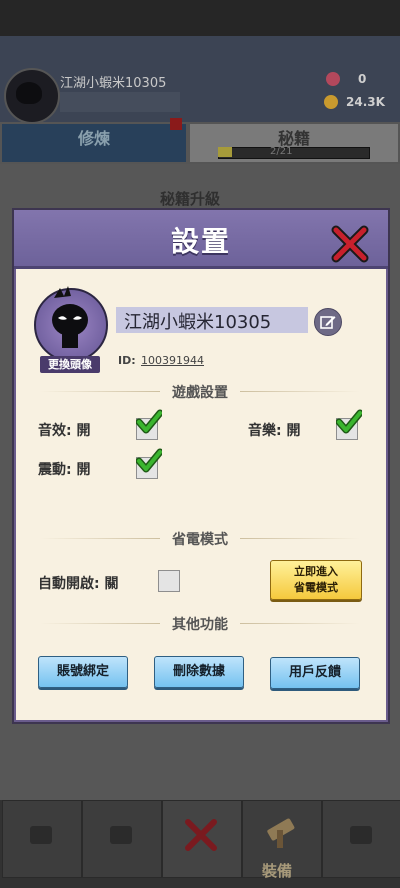  What do you see at coordinates (64, 470) in the screenshot?
I see `vibration-label: 震動: 開` at bounding box center [64, 470].